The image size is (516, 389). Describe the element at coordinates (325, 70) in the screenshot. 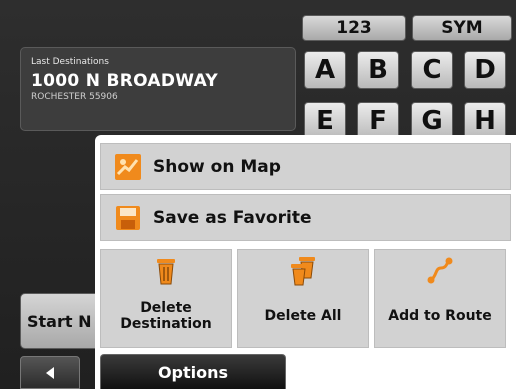

I see `key-a: A` at that location.